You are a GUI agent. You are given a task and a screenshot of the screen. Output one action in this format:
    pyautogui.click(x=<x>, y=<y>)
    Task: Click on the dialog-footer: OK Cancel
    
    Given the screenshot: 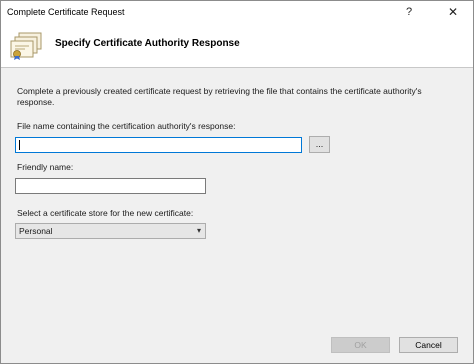 What is the action you would take?
    pyautogui.click(x=237, y=348)
    